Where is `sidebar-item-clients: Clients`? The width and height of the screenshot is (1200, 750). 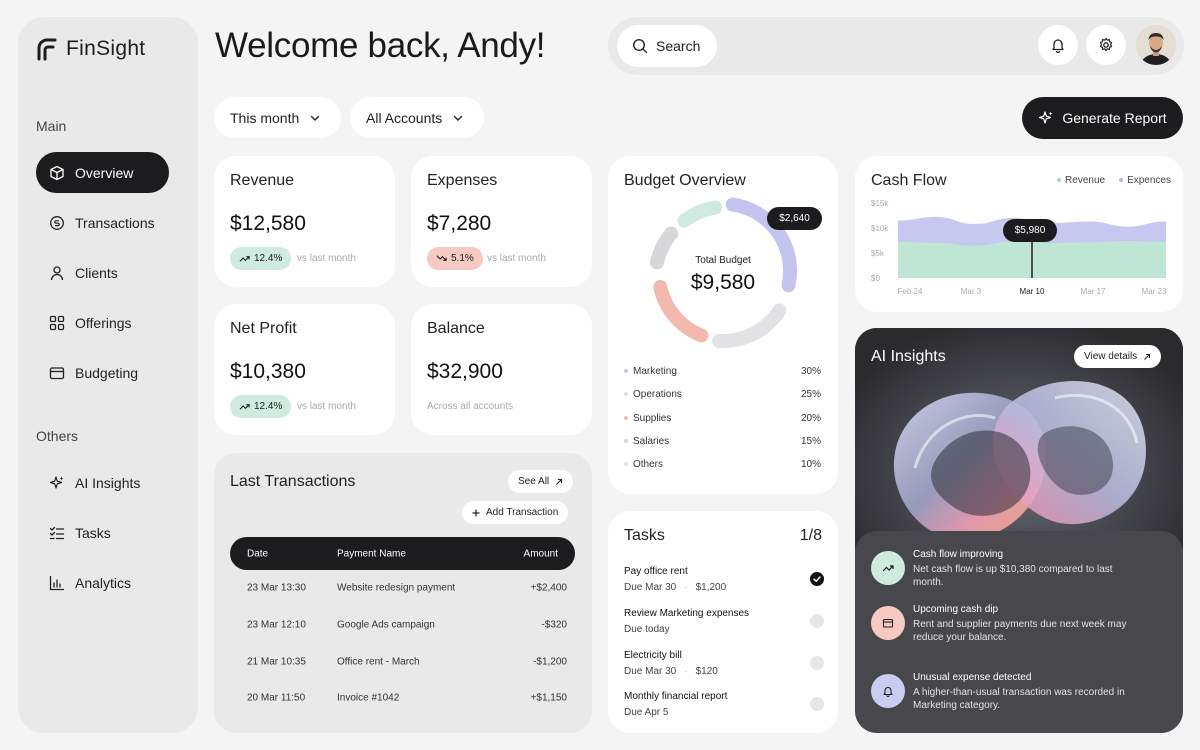 sidebar-item-clients: Clients is located at coordinates (102, 272).